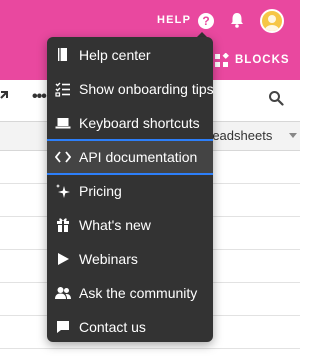 This screenshot has width=320, height=359. I want to click on menu-item-contact-us: Contact us, so click(130, 327).